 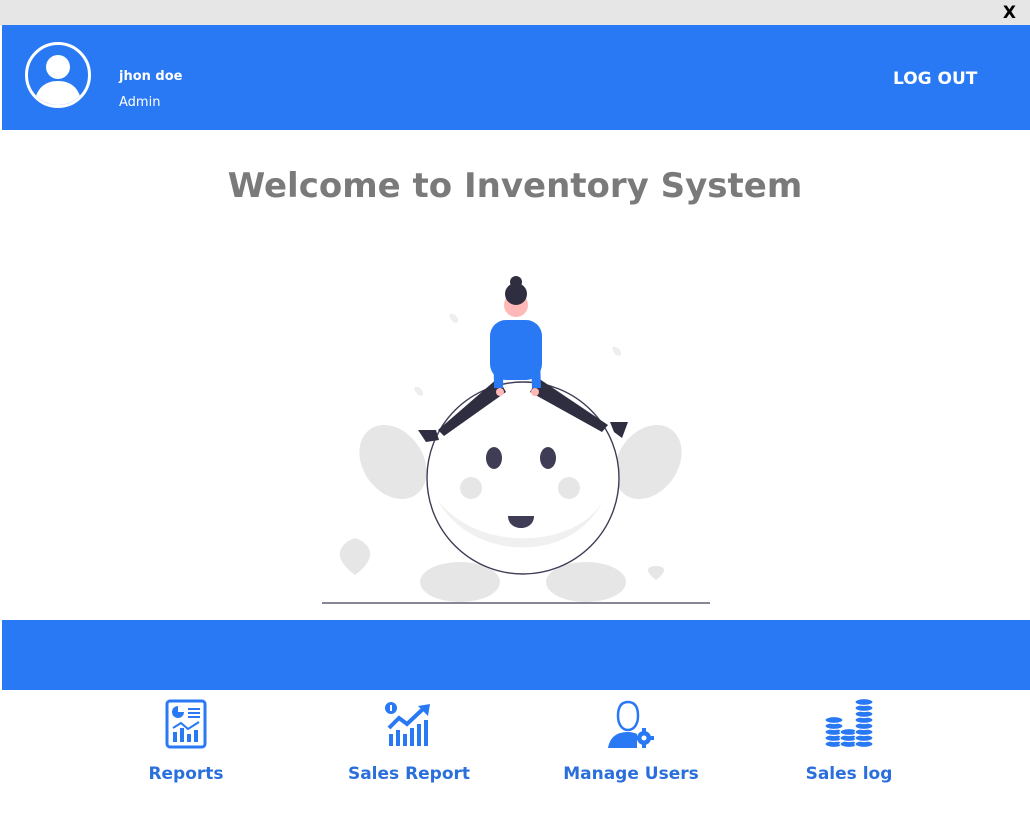 I want to click on nav-sales-log: Sales log, so click(x=849, y=745).